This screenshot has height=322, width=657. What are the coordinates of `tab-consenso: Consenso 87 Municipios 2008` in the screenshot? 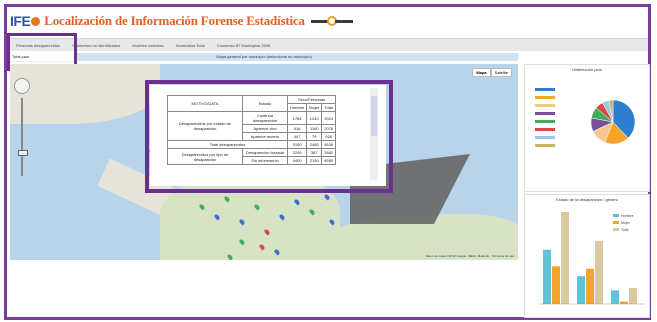 It's located at (244, 45).